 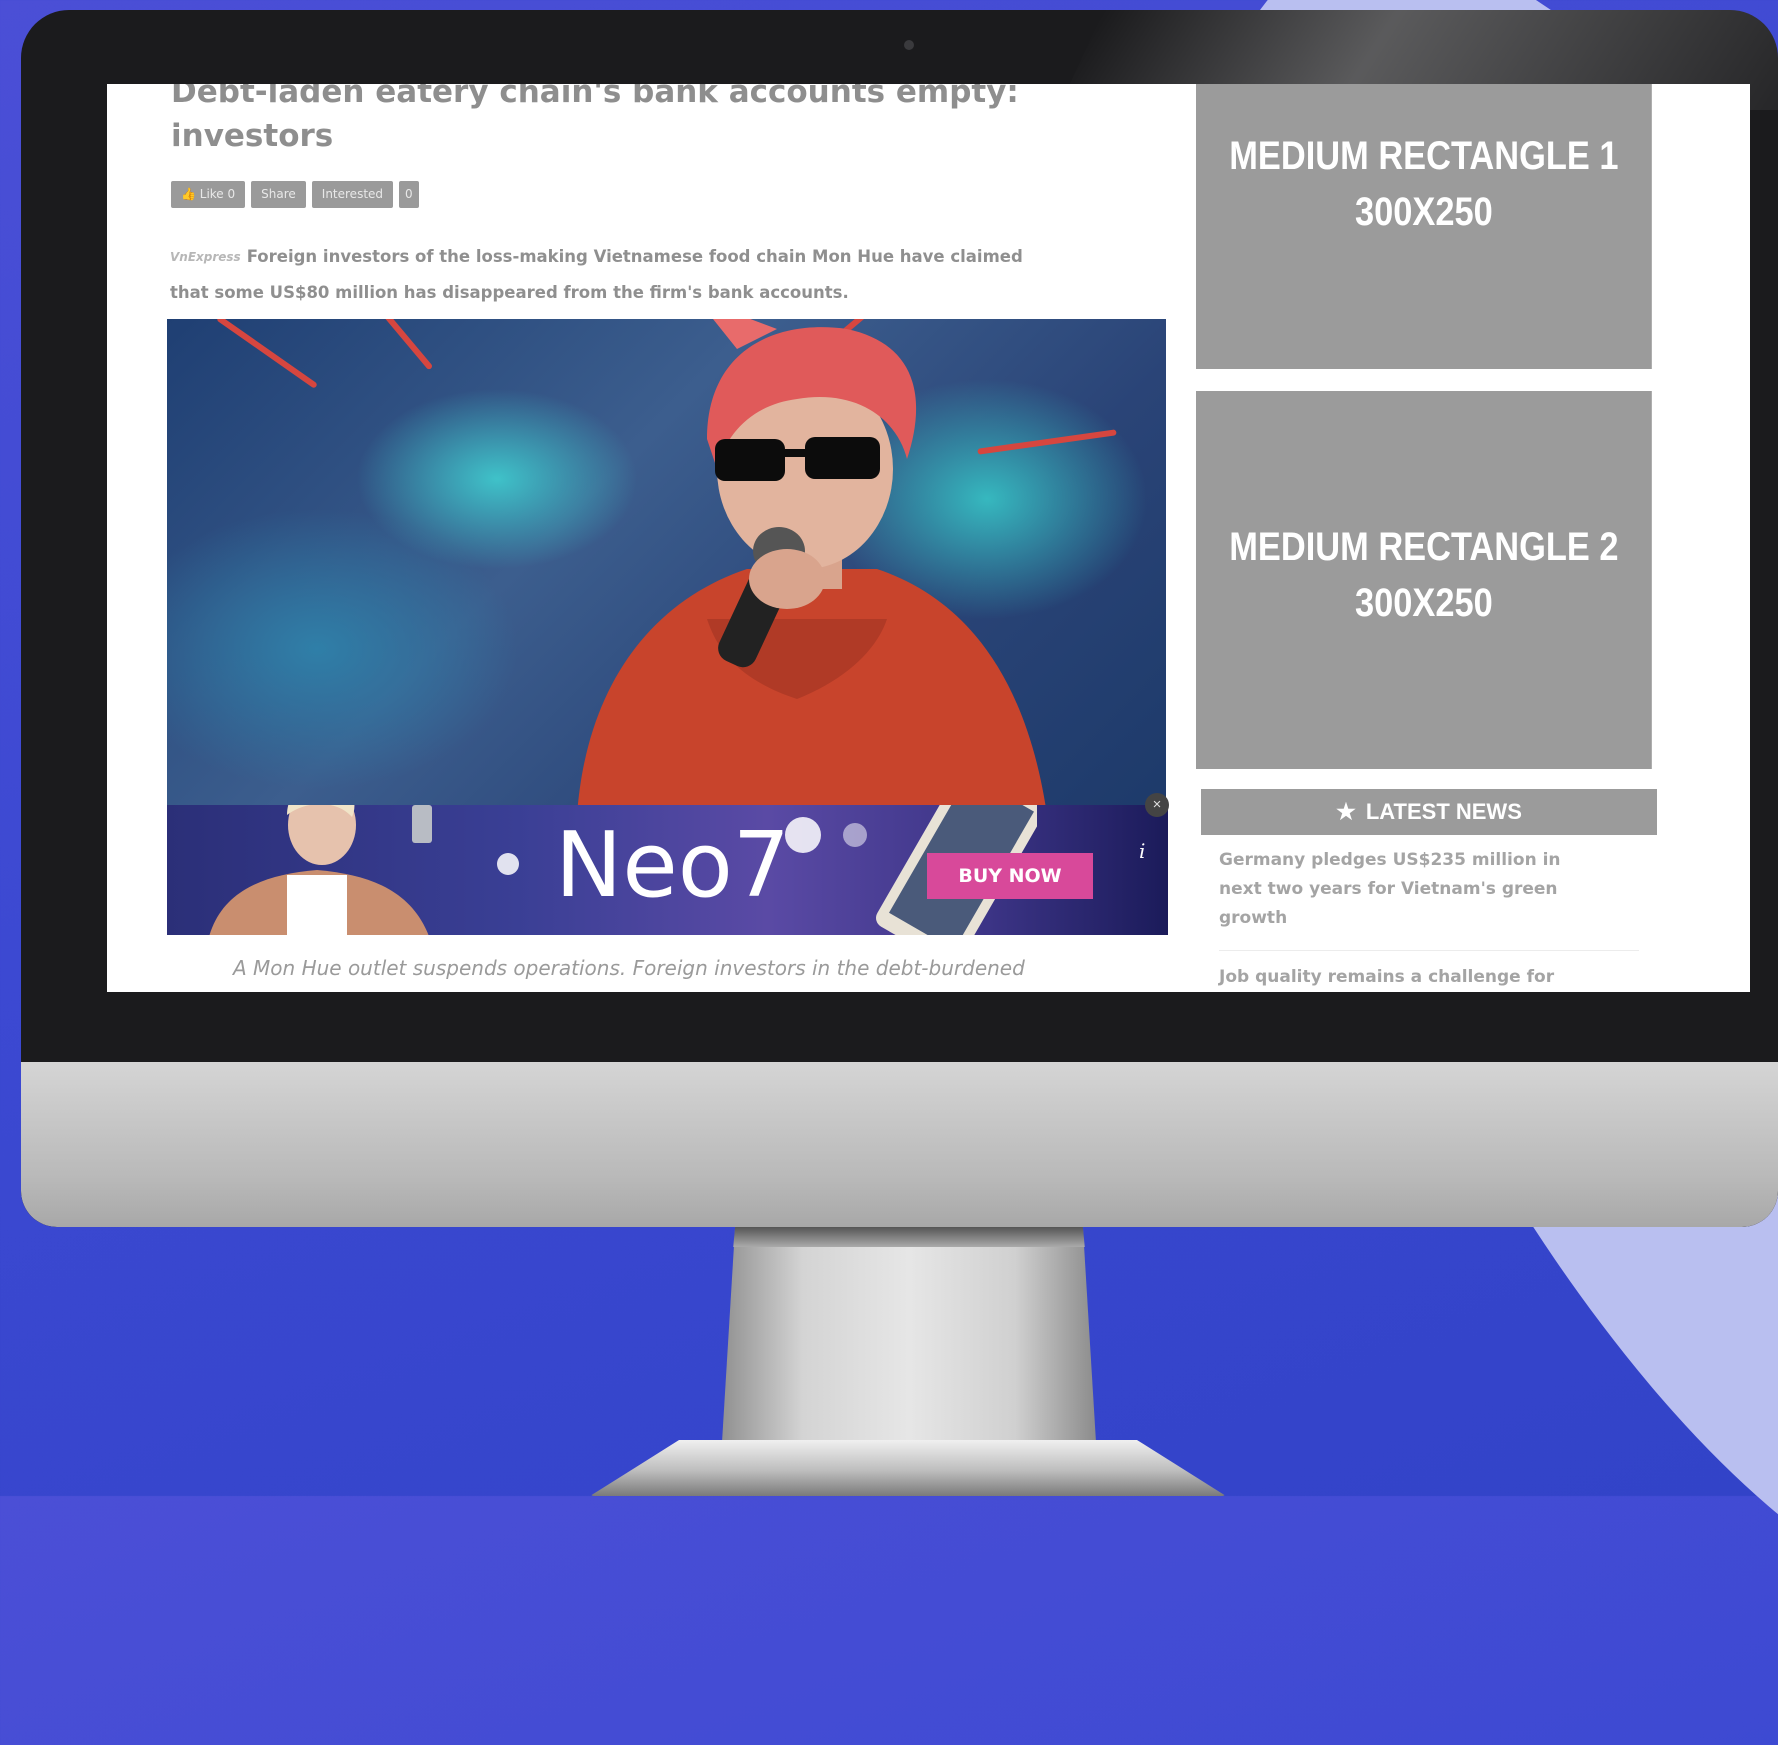 I want to click on sidebar-ad-1: MEDIUM RECTANGLE 1 300X250, so click(x=1424, y=226).